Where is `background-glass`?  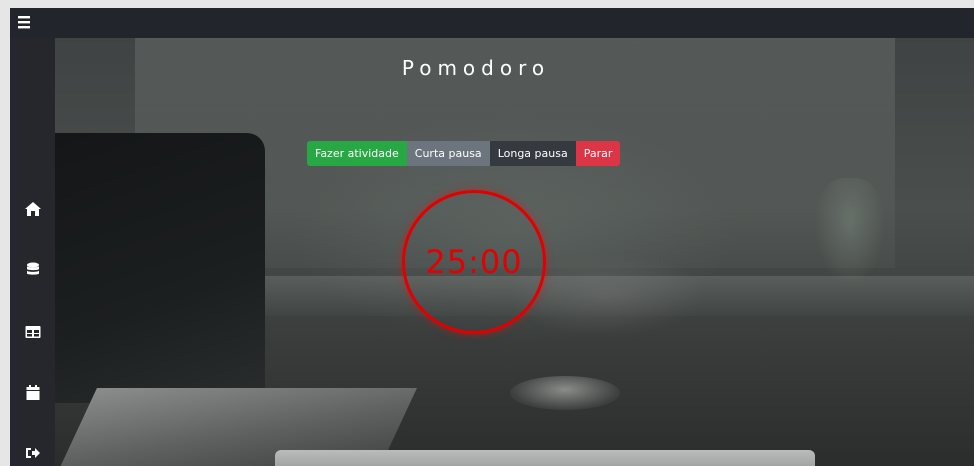
background-glass is located at coordinates (850, 233).